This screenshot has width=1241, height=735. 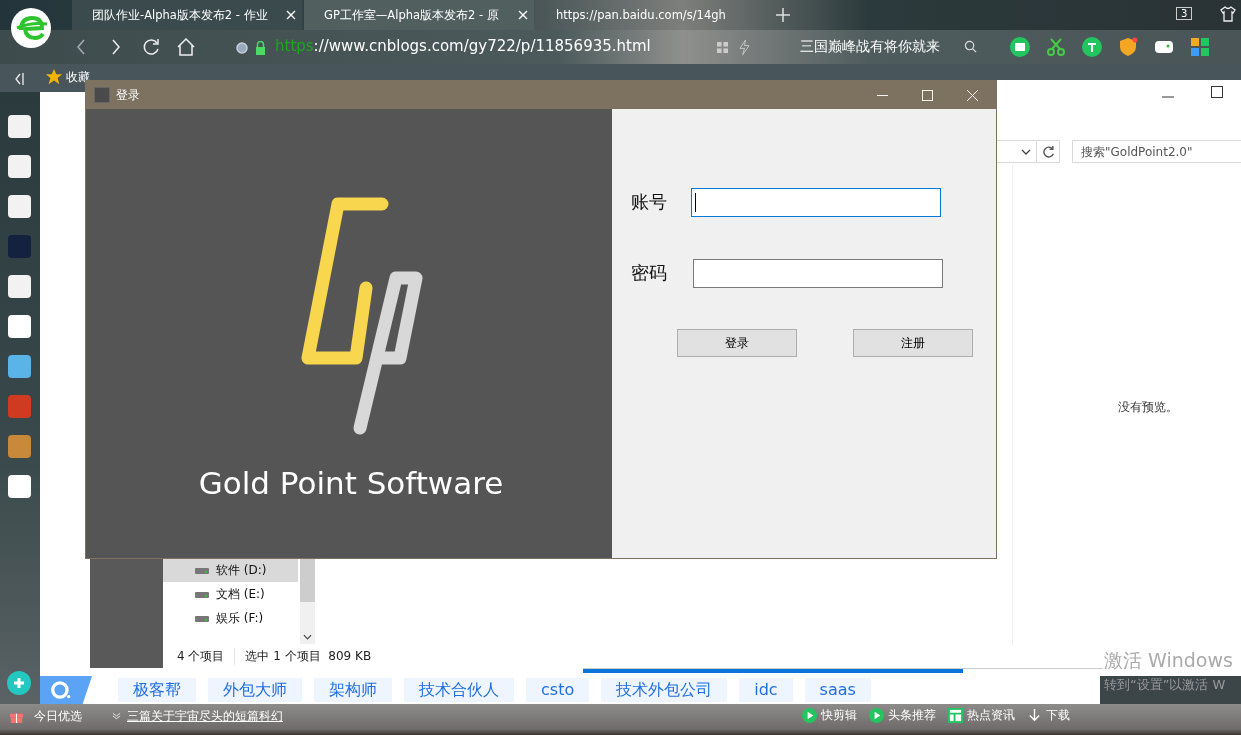 I want to click on drive-item: 文档 (E:), so click(x=230, y=594).